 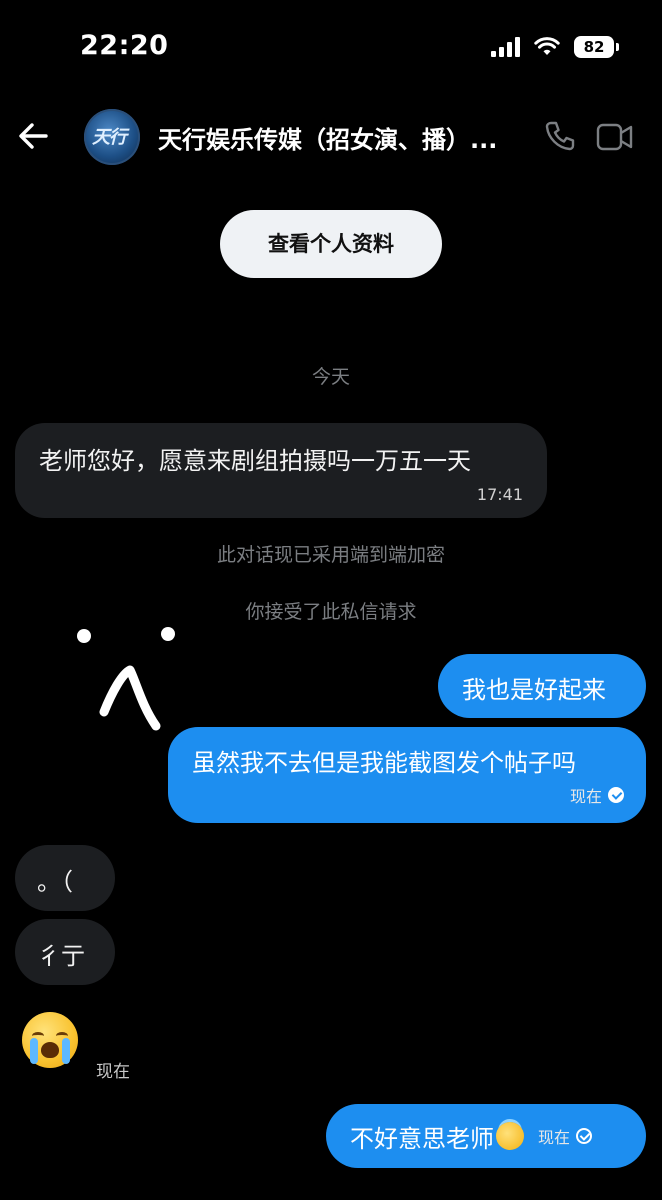 What do you see at coordinates (50, 1040) in the screenshot?
I see `loudly-crying-face-icon` at bounding box center [50, 1040].